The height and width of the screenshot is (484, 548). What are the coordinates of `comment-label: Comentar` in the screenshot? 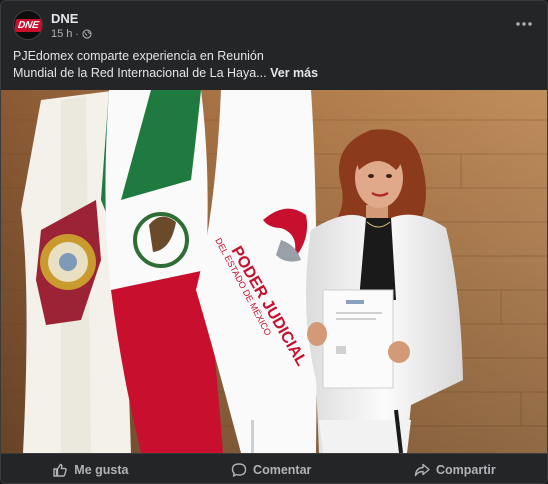 It's located at (282, 469).